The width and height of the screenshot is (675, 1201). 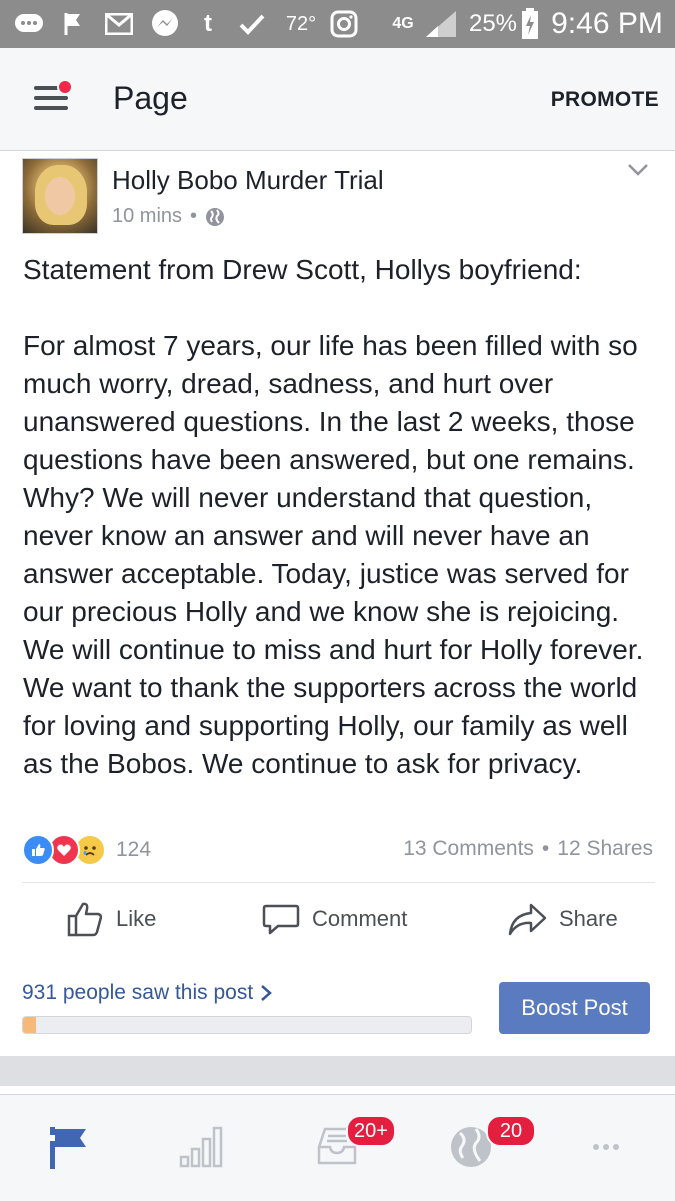 I want to click on like-button: Like, so click(x=111, y=919).